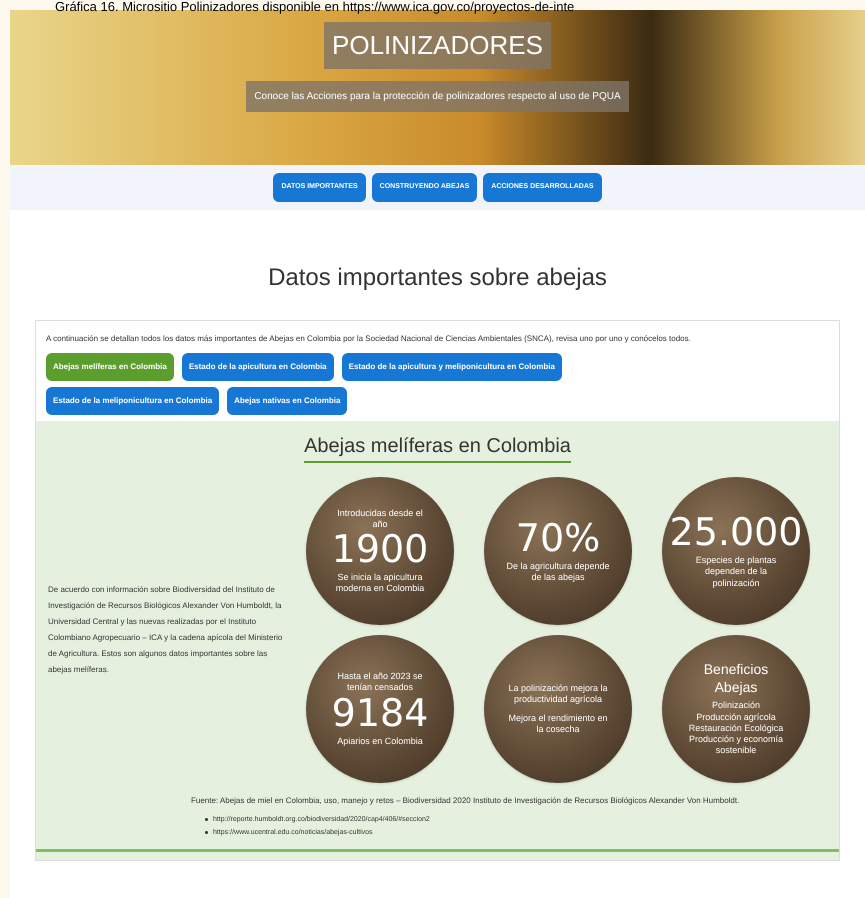  What do you see at coordinates (558, 724) in the screenshot?
I see `stat-label: Mejora el rendimiento en la cosecha` at bounding box center [558, 724].